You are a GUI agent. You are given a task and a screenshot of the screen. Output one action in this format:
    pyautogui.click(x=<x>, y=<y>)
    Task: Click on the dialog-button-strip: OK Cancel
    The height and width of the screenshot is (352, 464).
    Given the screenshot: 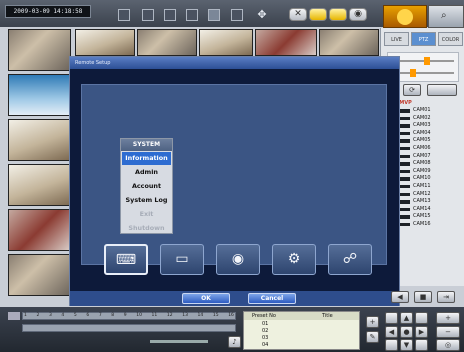 What is the action you would take?
    pyautogui.click(x=234, y=298)
    